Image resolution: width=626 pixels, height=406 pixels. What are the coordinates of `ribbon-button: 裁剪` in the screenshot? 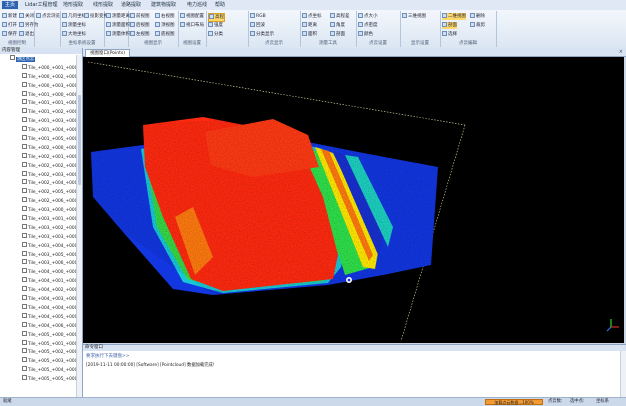 It's located at (477, 25).